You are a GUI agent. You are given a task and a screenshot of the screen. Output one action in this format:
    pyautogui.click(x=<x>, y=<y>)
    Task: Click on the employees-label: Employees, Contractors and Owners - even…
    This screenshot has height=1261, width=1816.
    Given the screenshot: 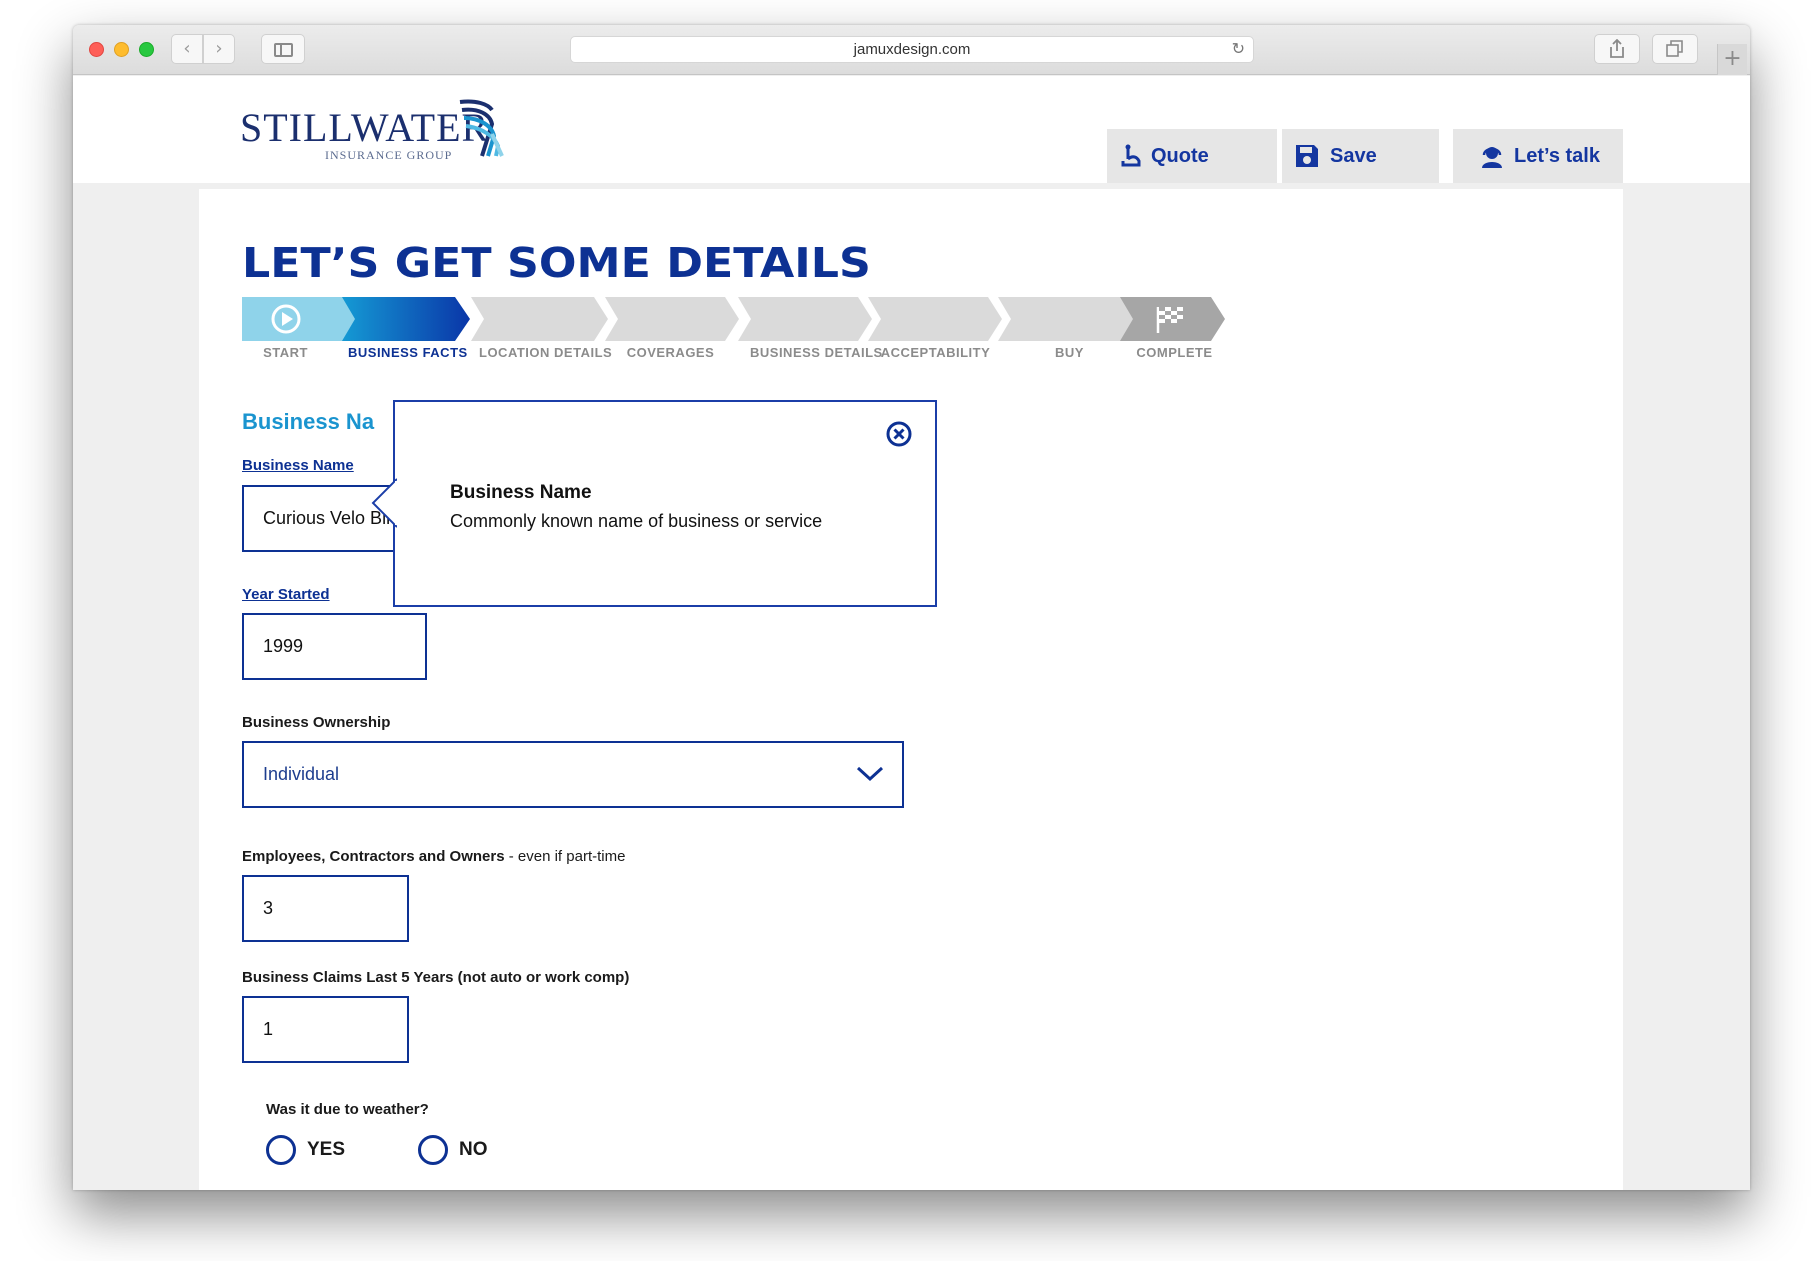 What is the action you would take?
    pyautogui.click(x=433, y=856)
    